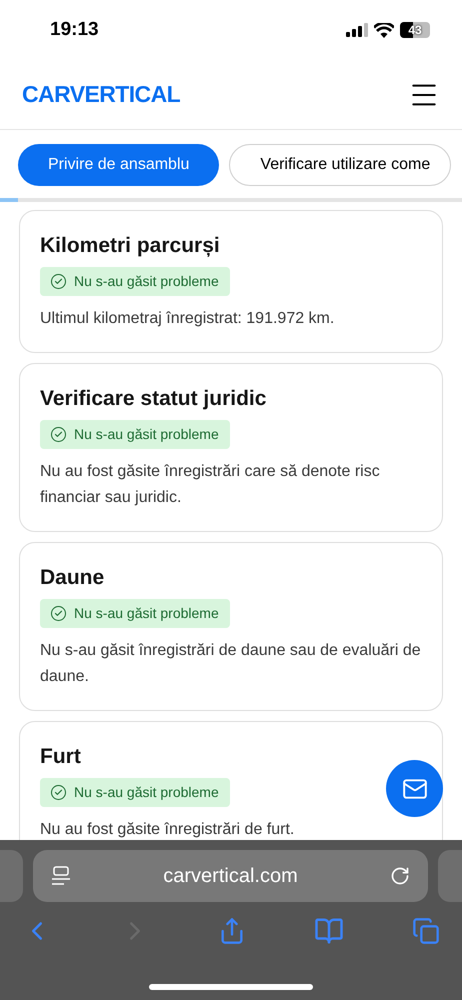  I want to click on tabs-icon, so click(426, 931).